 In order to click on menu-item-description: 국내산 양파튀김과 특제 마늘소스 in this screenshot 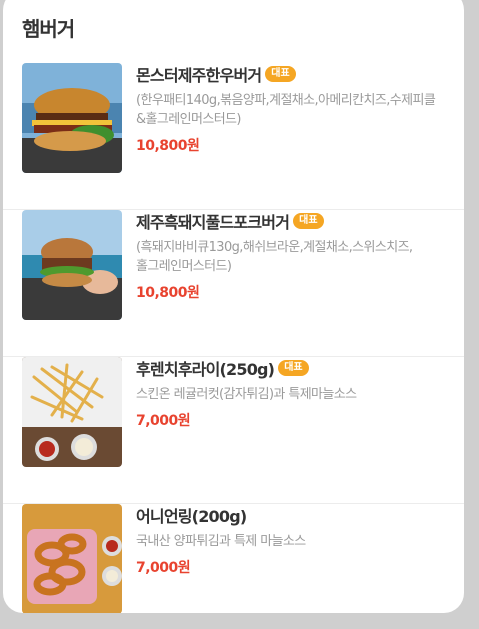, I will do `click(300, 541)`.